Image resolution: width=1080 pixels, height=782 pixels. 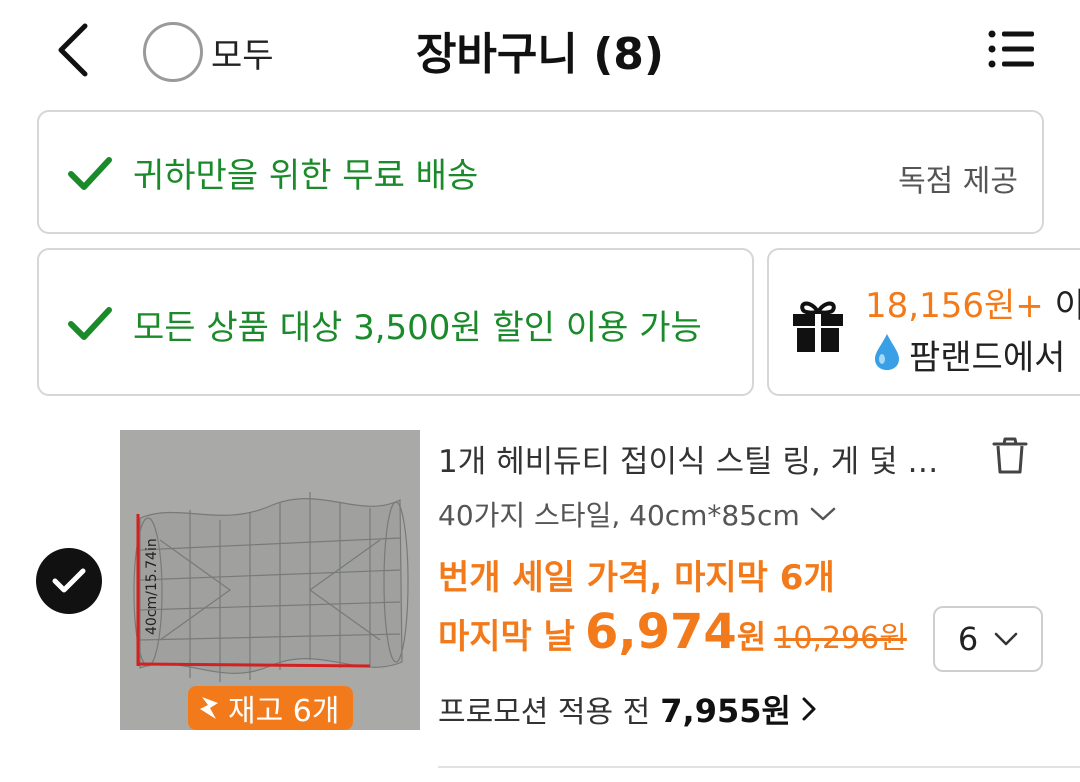 I want to click on flash-sale-text: 번개 세일 가격, 마지막 6개, so click(x=636, y=578).